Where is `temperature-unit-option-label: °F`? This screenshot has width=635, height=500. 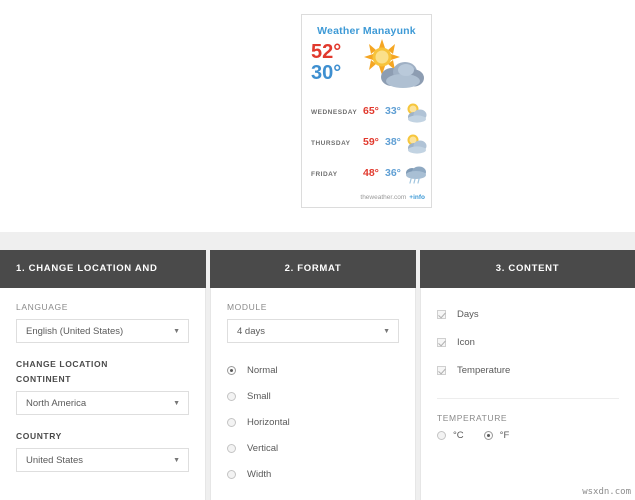 temperature-unit-option-label: °F is located at coordinates (504, 435).